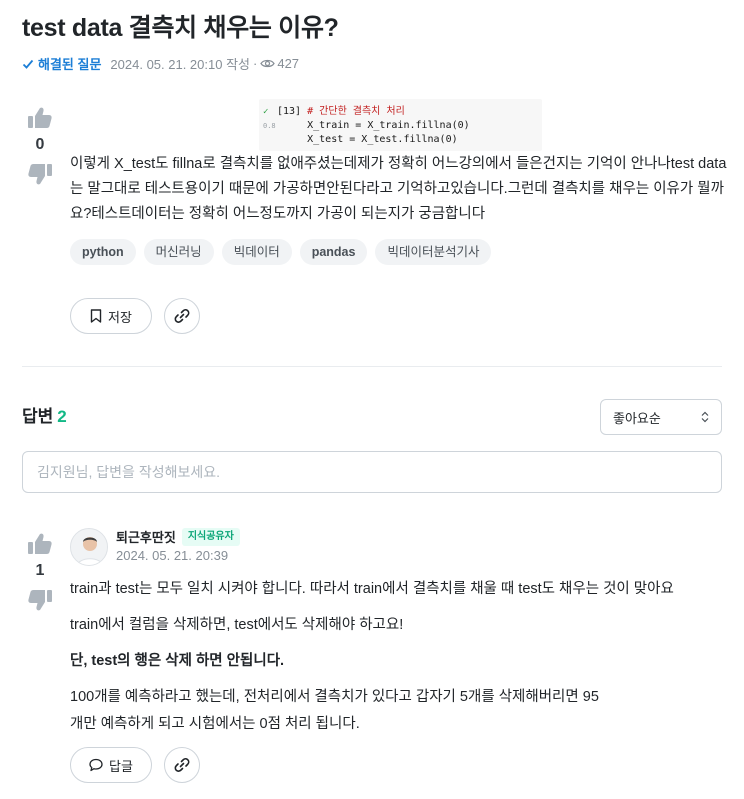  Describe the element at coordinates (96, 316) in the screenshot. I see `bookmark-icon` at that location.